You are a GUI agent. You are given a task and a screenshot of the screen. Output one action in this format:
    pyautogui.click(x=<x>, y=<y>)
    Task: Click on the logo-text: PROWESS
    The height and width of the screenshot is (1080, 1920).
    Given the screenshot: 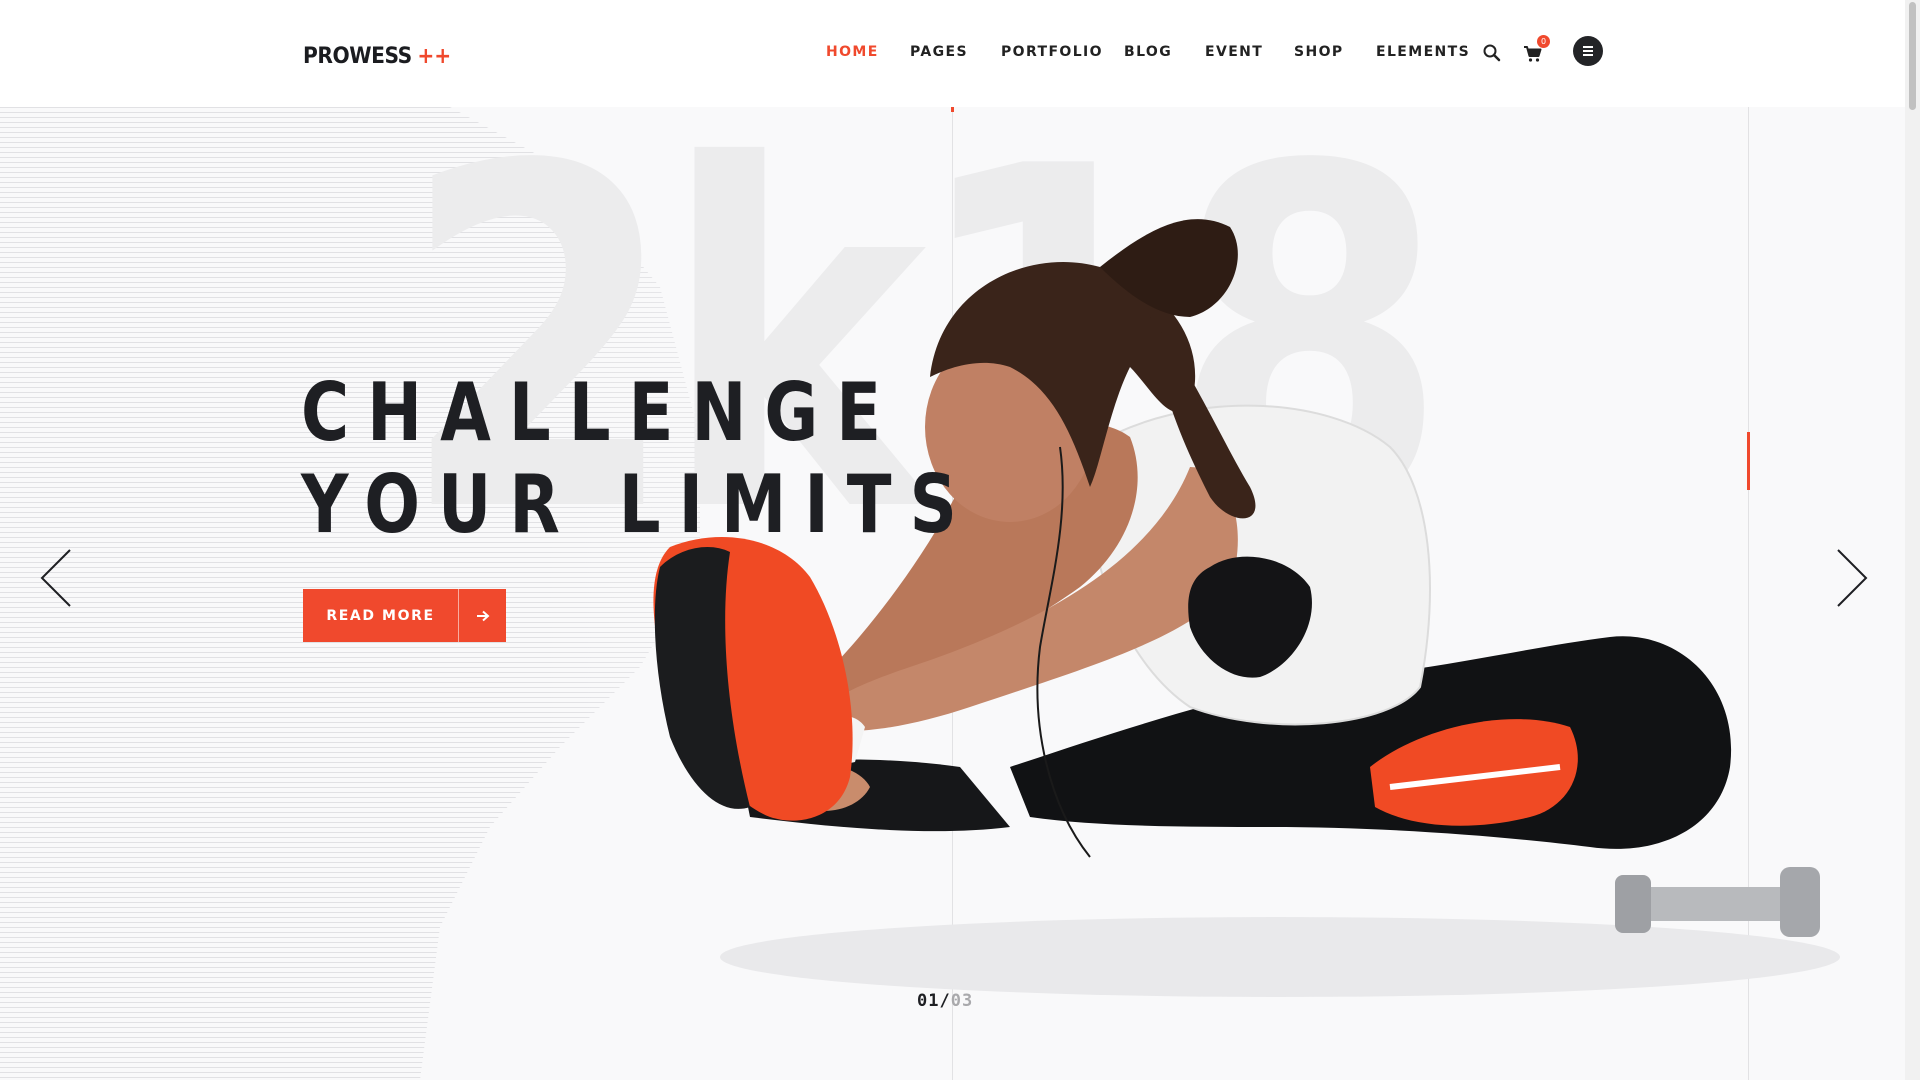 What is the action you would take?
    pyautogui.click(x=357, y=56)
    